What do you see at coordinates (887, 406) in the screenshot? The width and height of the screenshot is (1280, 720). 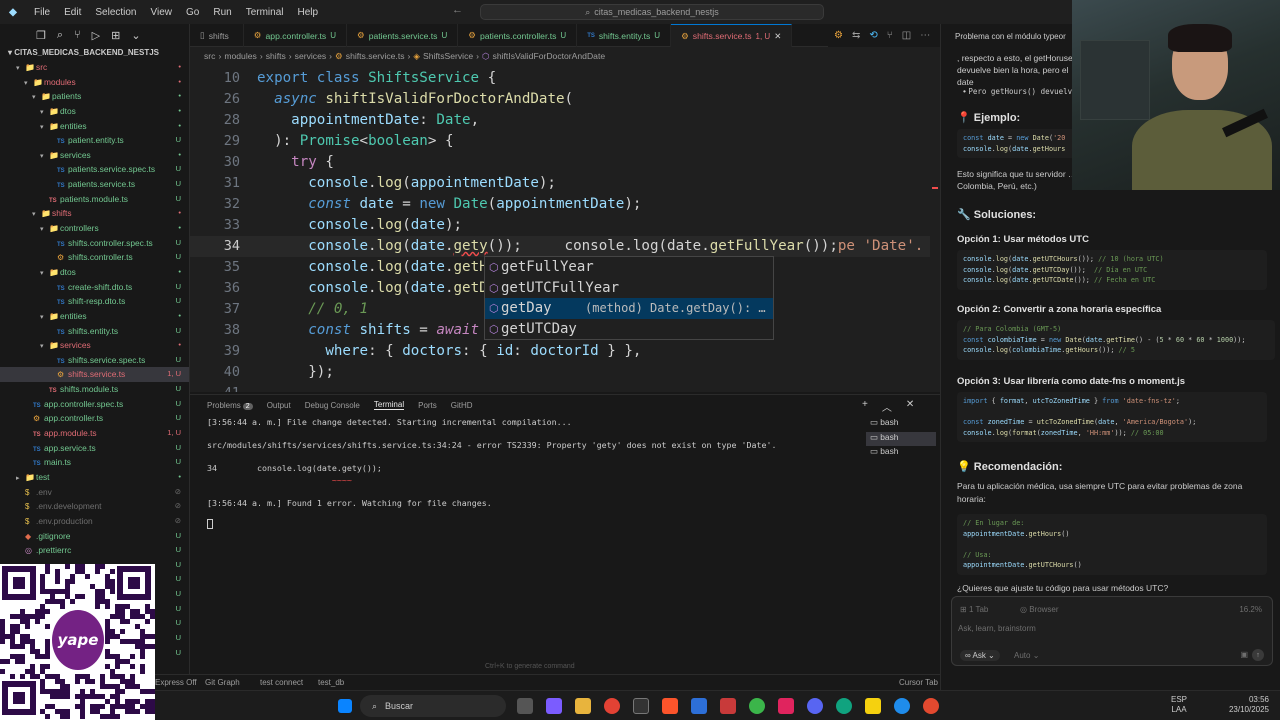 I see `maximize-panel-icon: ︿` at bounding box center [887, 406].